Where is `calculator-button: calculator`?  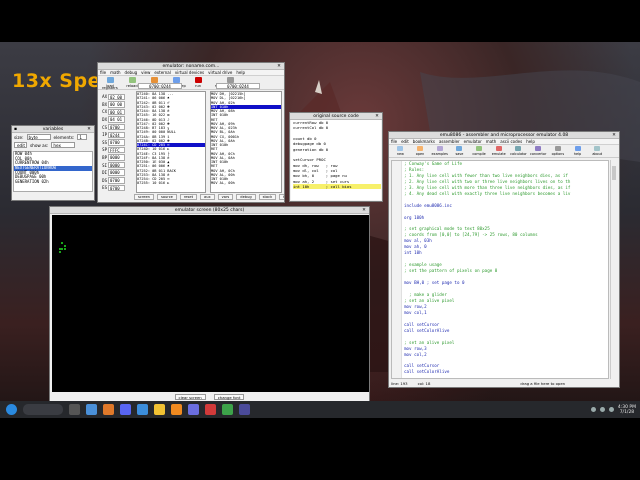
calculator-button: calculator is located at coordinates (518, 151).